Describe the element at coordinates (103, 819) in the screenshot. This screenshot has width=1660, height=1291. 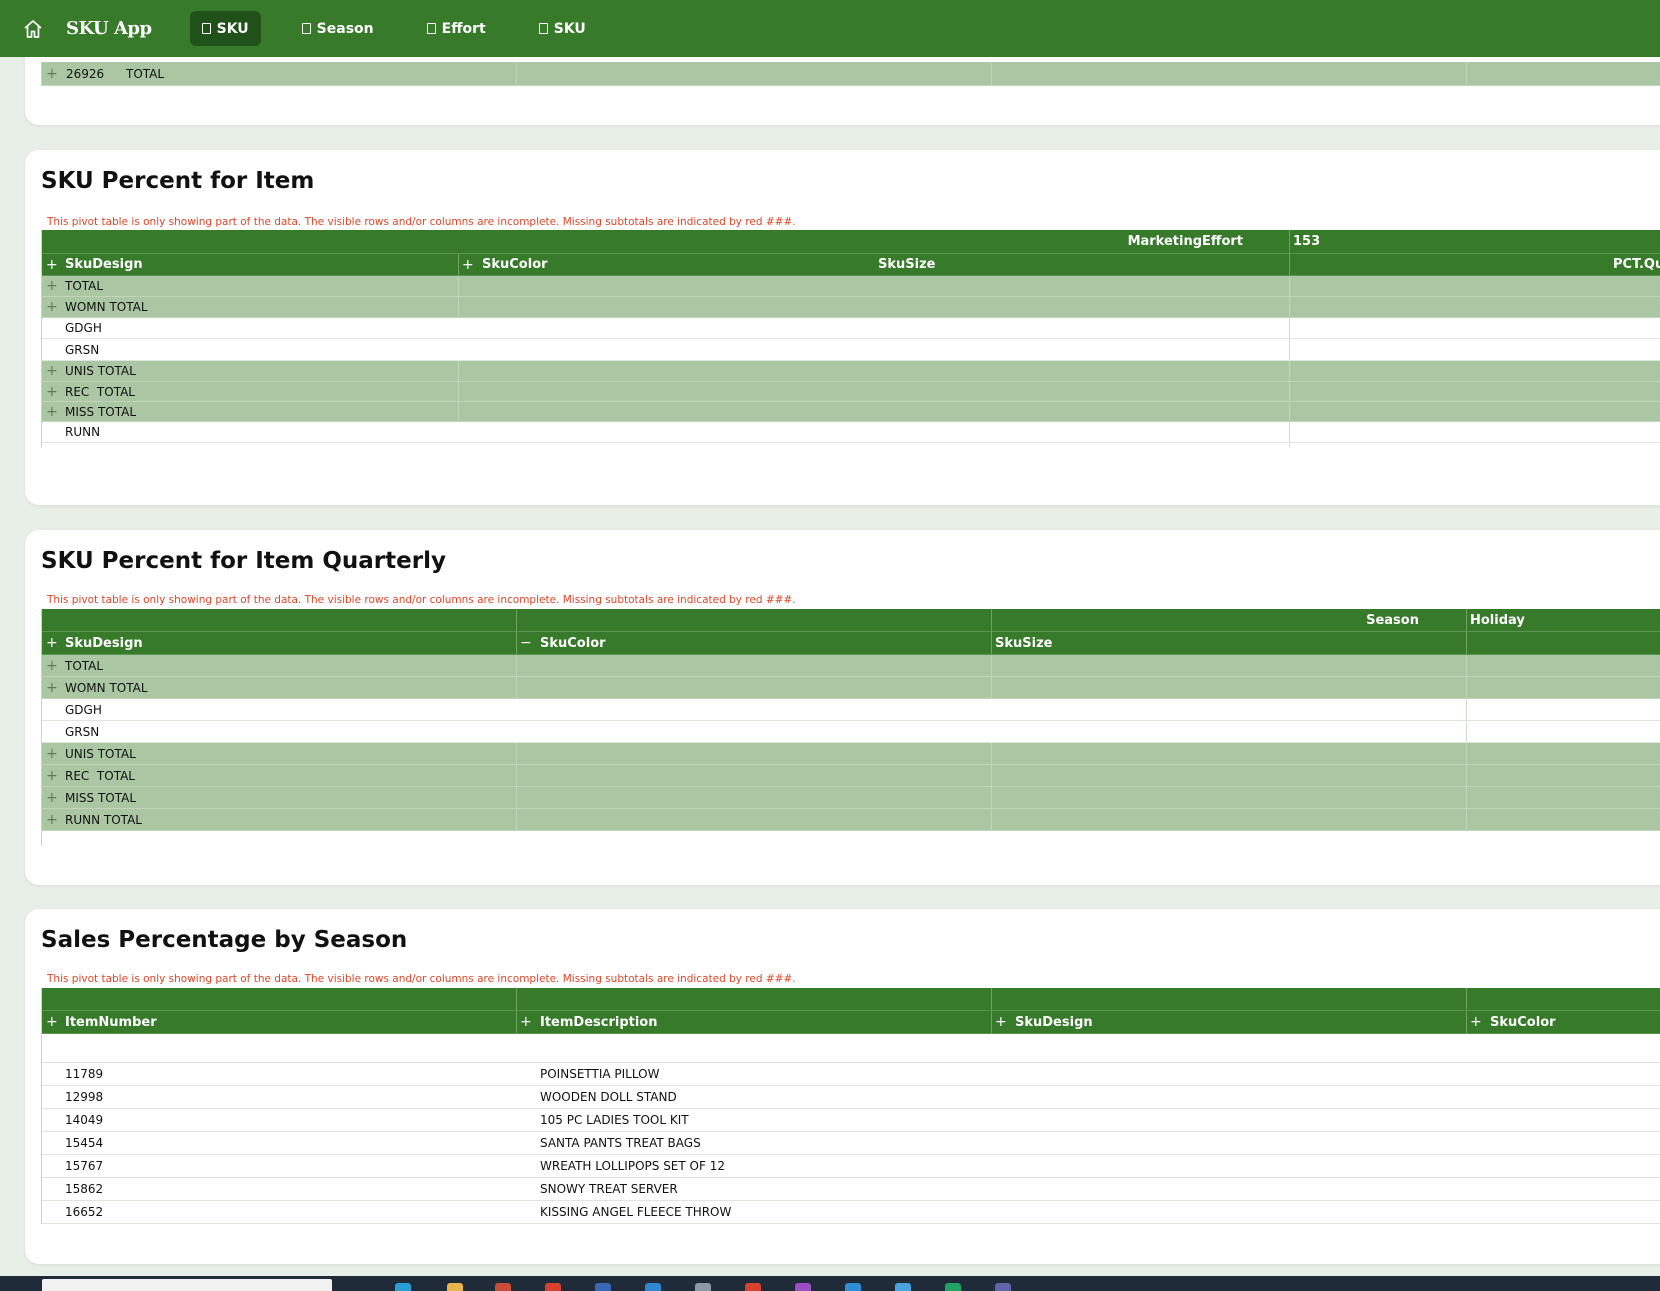
I see `row-label: RUNN TOTAL` at that location.